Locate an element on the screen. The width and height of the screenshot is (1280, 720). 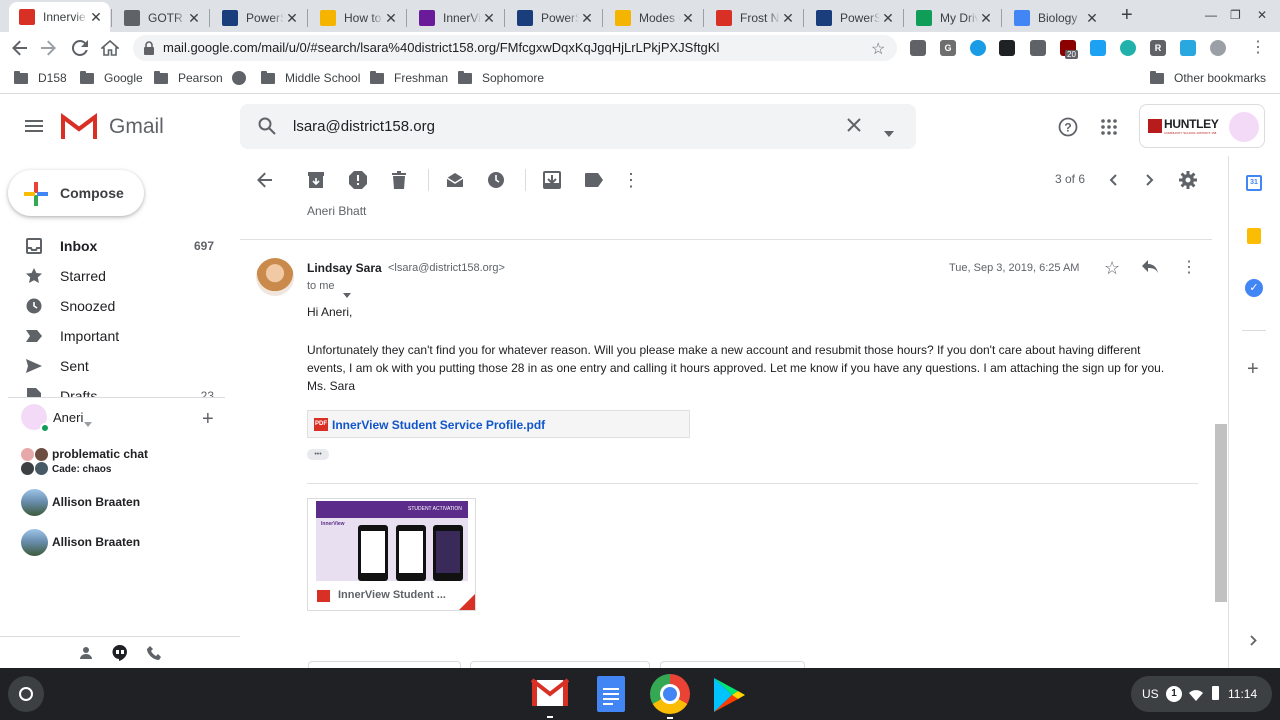
bookmark-freshman: Freshman is located at coordinates (409, 77).